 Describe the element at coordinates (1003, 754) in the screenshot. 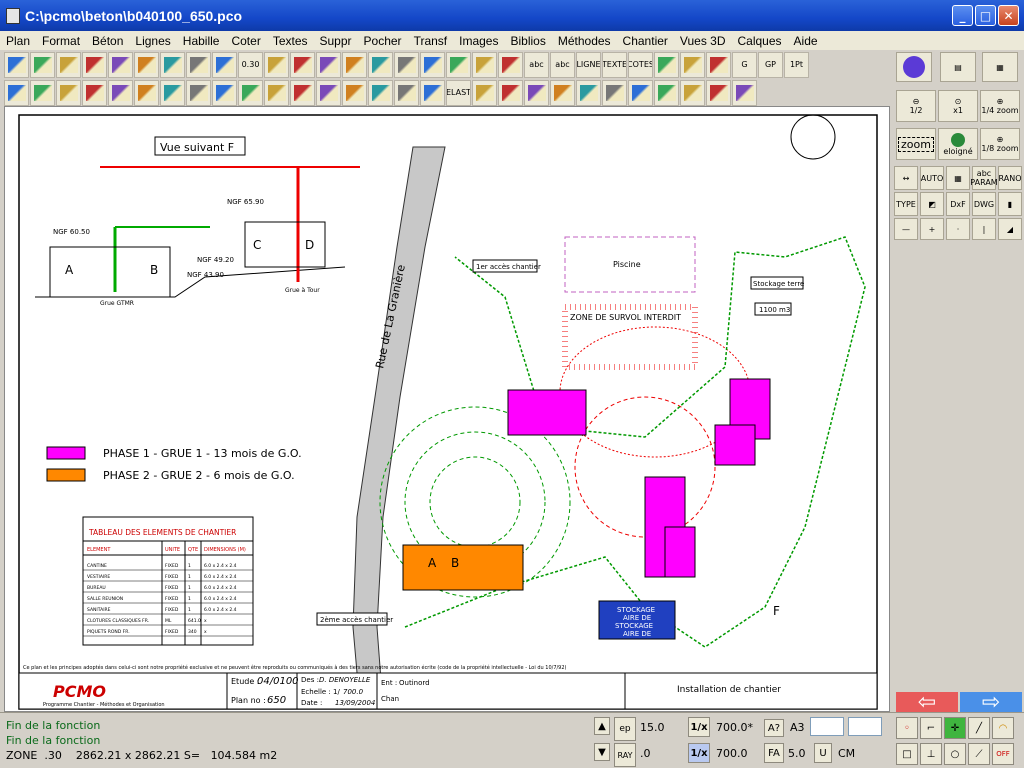

I see `off-button: OFF` at that location.